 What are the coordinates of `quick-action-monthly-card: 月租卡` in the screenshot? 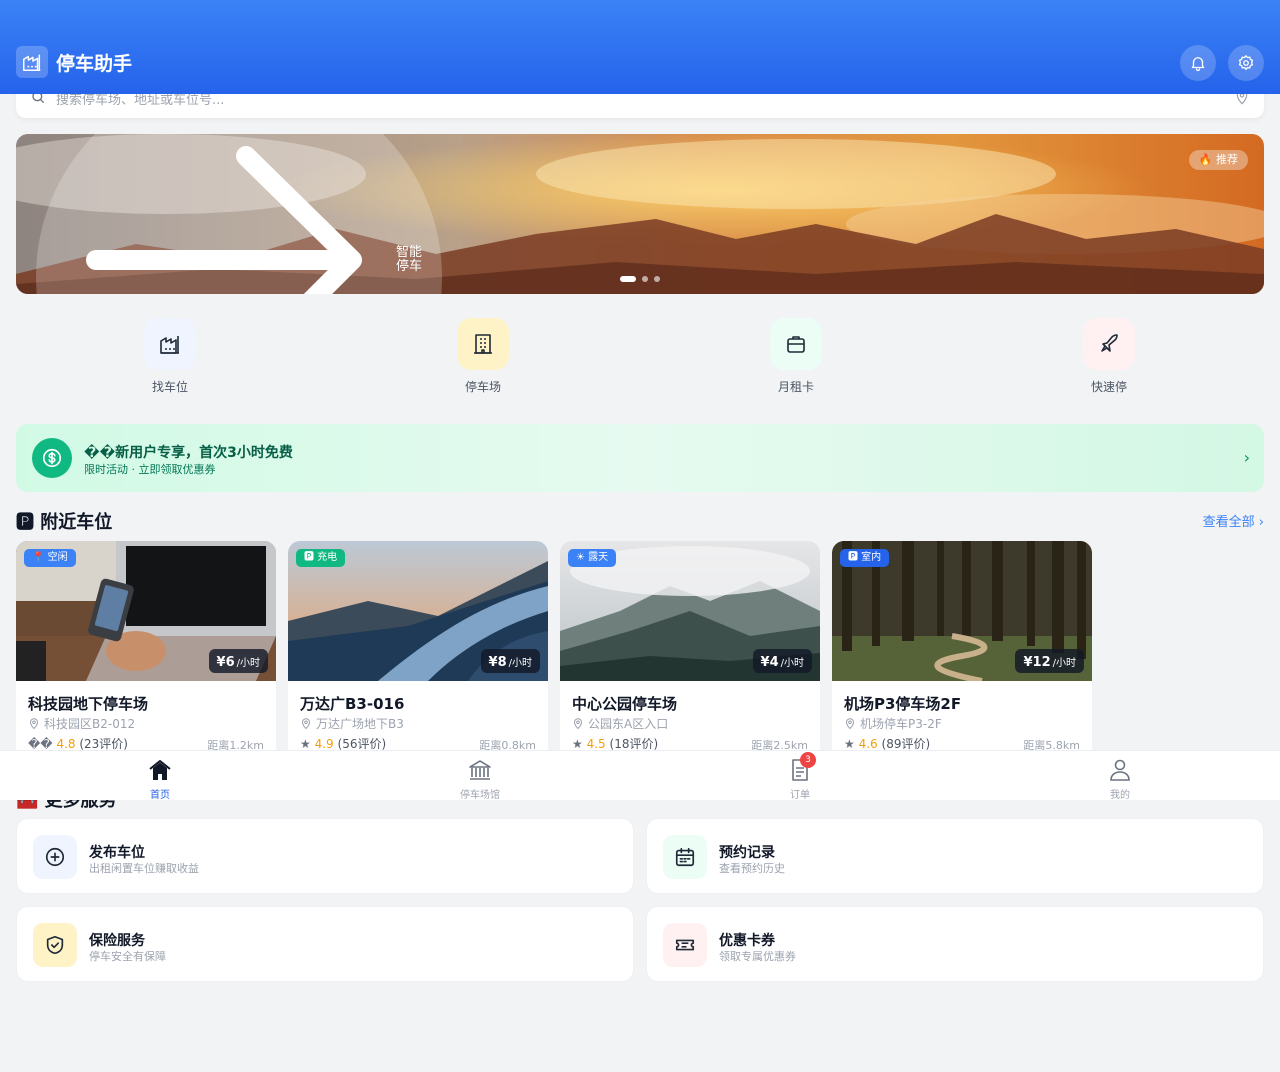 It's located at (796, 356).